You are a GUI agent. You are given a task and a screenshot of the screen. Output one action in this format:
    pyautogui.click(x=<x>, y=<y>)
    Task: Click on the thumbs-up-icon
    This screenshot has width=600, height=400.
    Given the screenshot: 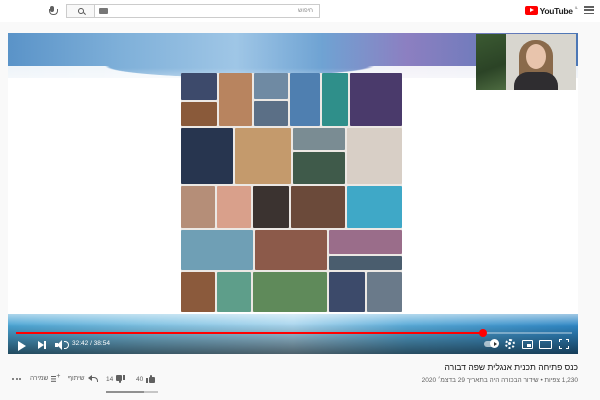 What is the action you would take?
    pyautogui.click(x=151, y=379)
    